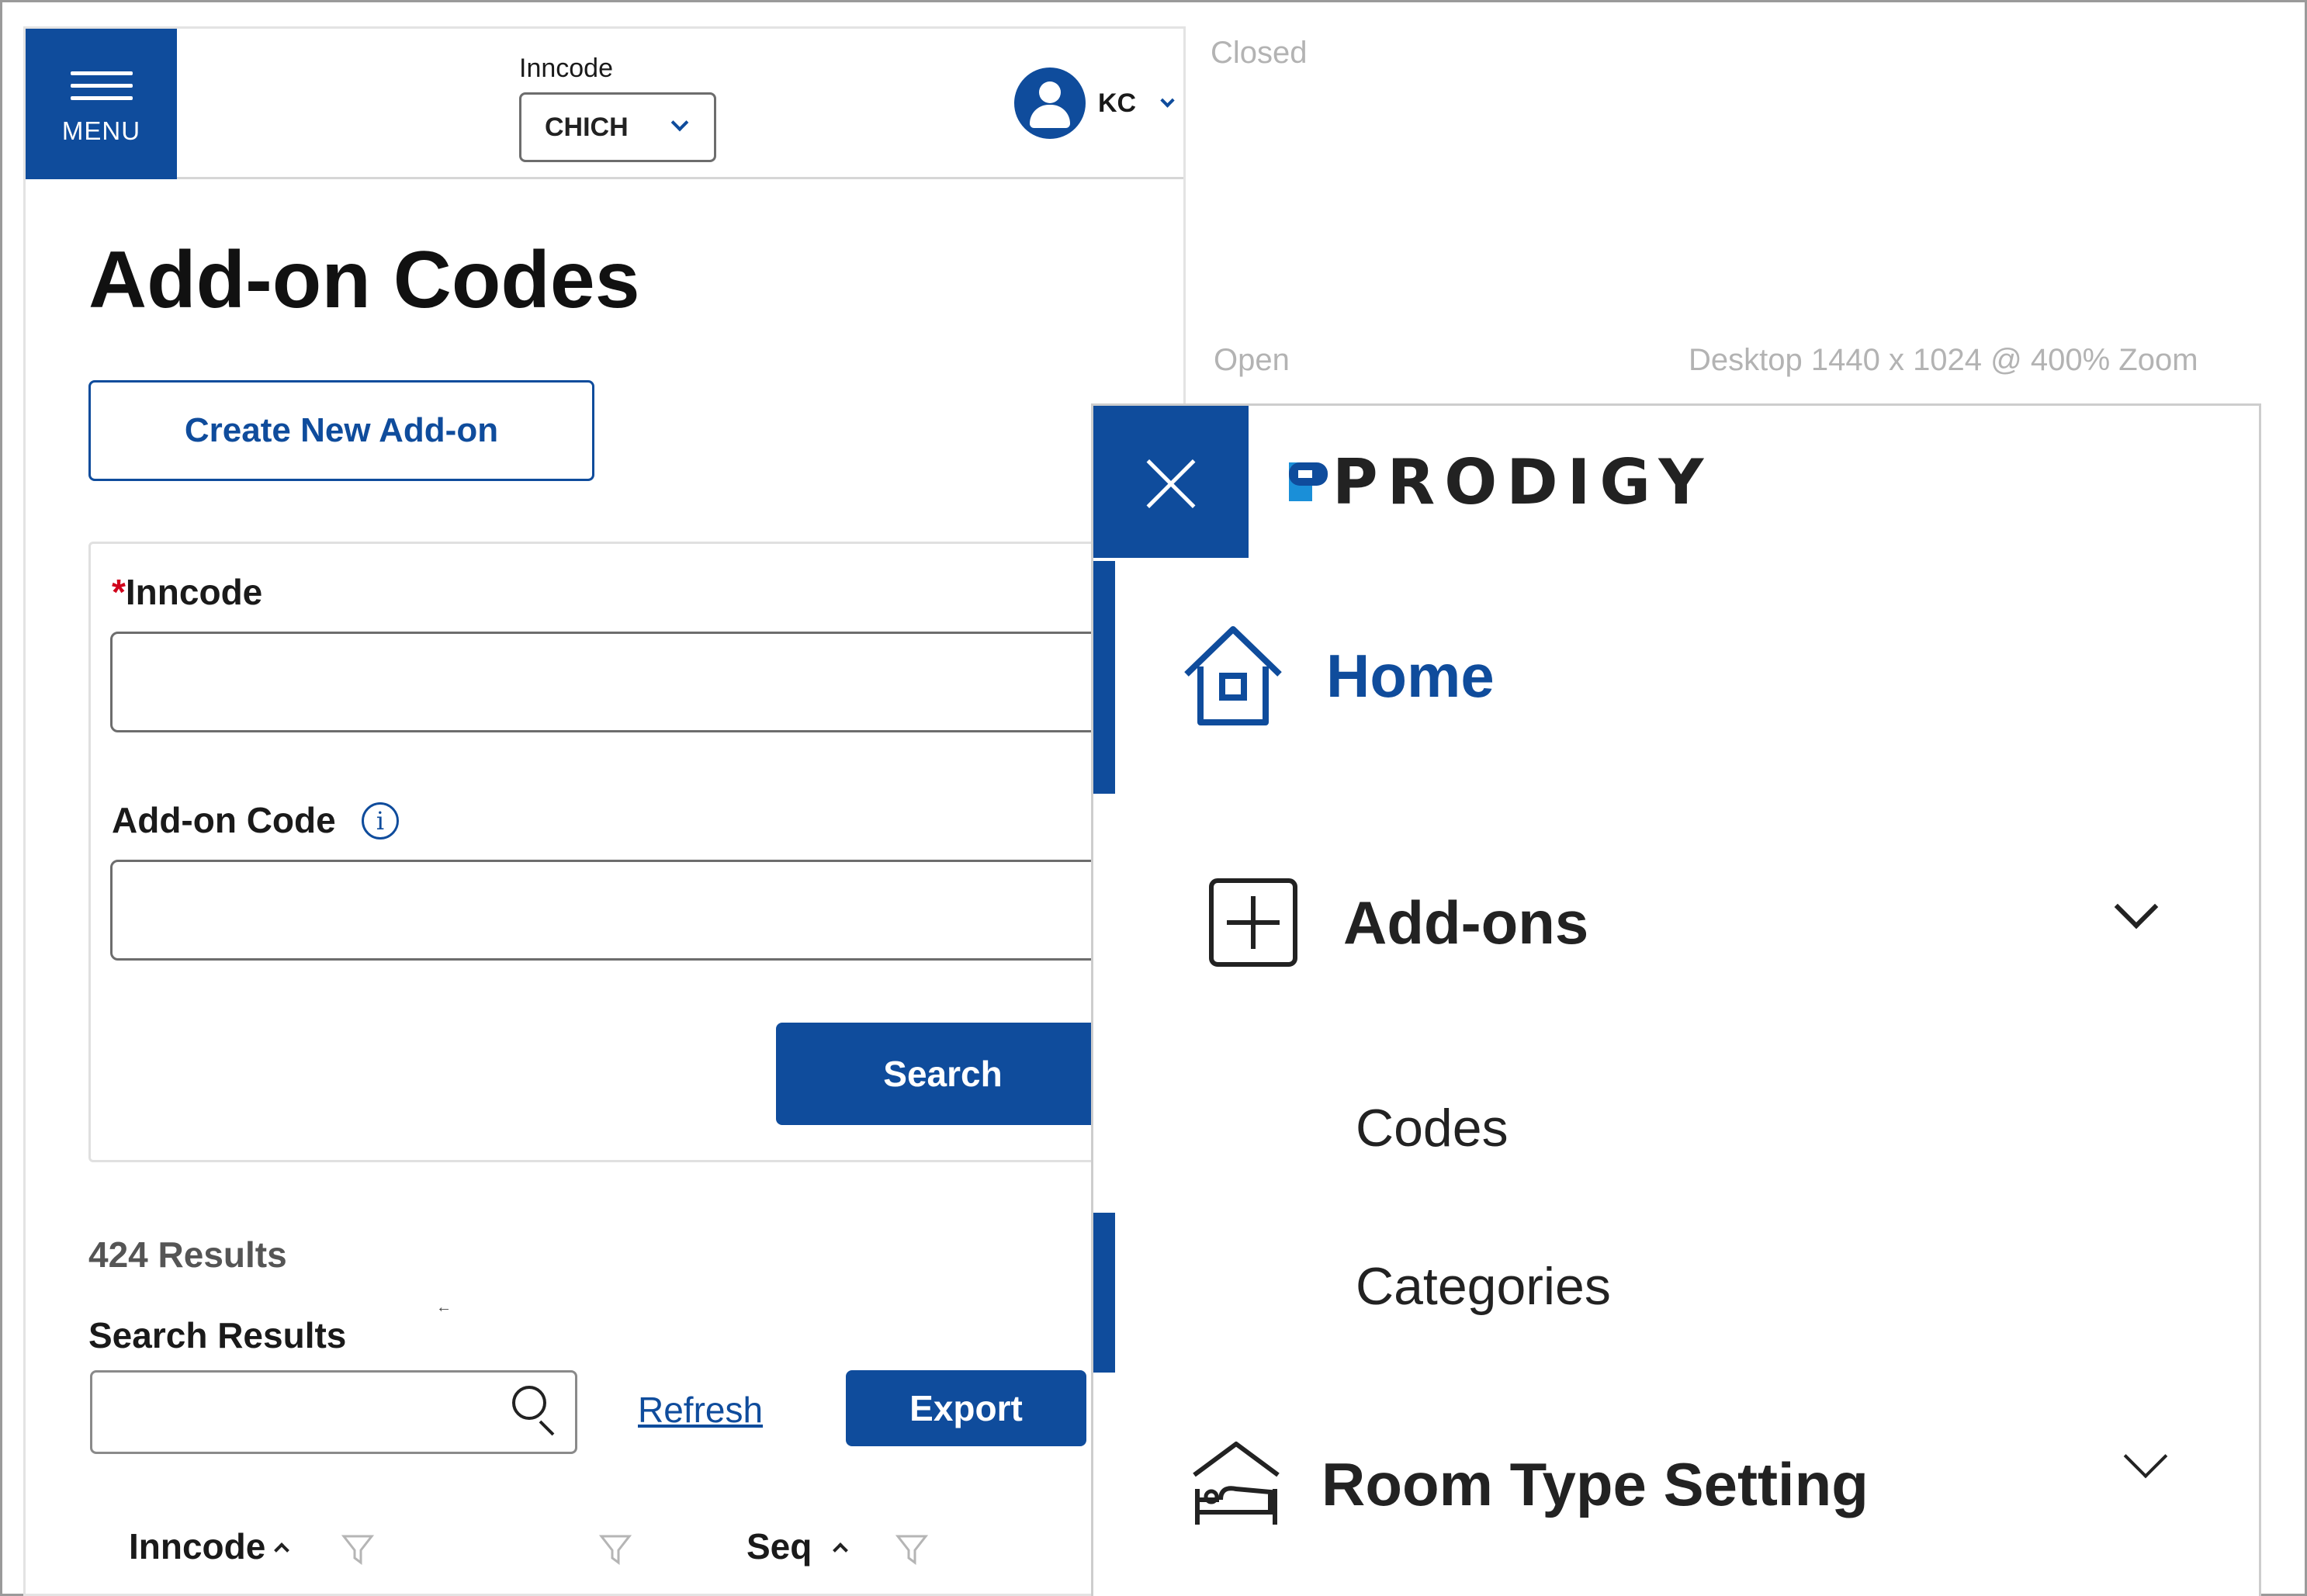 This screenshot has height=1596, width=2307. What do you see at coordinates (1171, 482) in the screenshot?
I see `close-menu-button` at bounding box center [1171, 482].